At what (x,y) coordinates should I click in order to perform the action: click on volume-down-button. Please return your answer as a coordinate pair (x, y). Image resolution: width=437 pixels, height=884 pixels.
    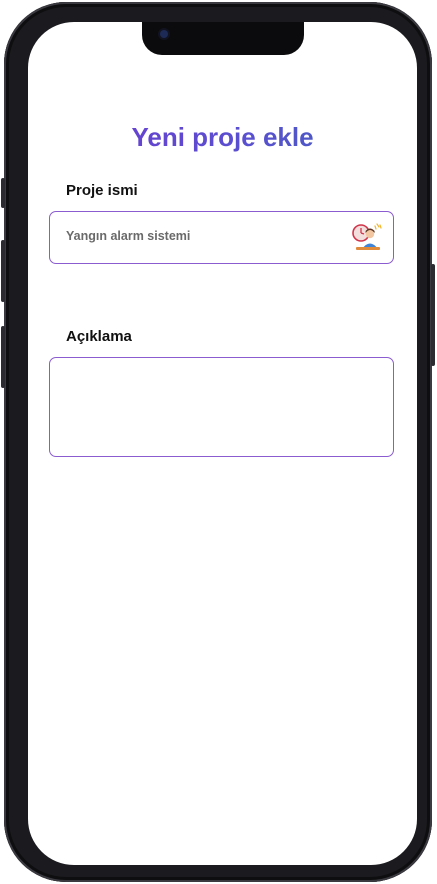
    Looking at the image, I should click on (3, 357).